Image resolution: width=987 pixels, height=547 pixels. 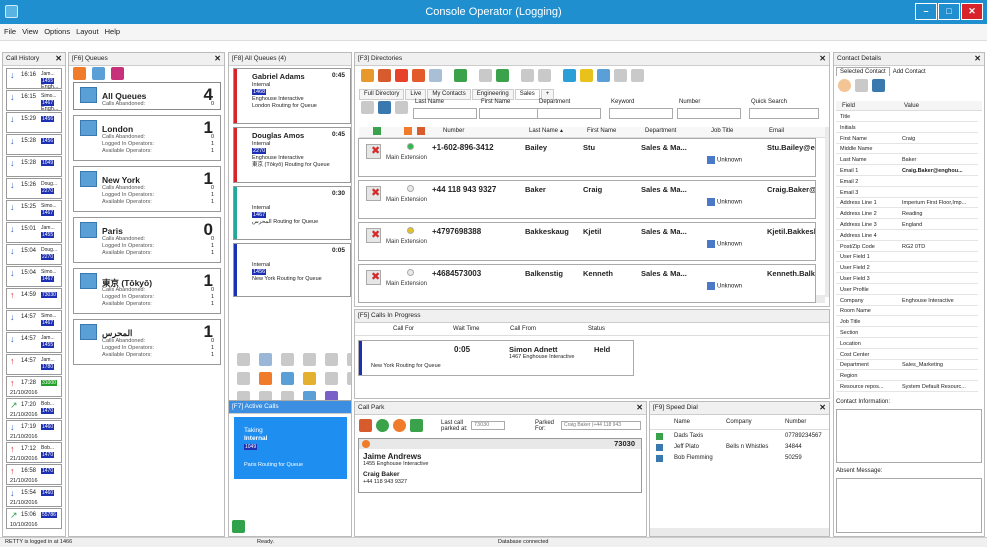 What do you see at coordinates (907, 225) in the screenshot?
I see `contact-field-row: Address Line 3 England` at bounding box center [907, 225].